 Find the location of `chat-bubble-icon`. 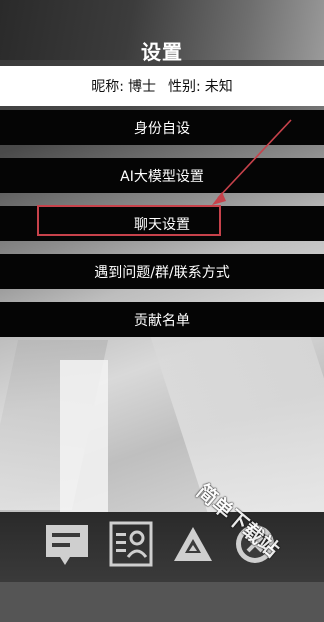

chat-bubble-icon is located at coordinates (67, 544).